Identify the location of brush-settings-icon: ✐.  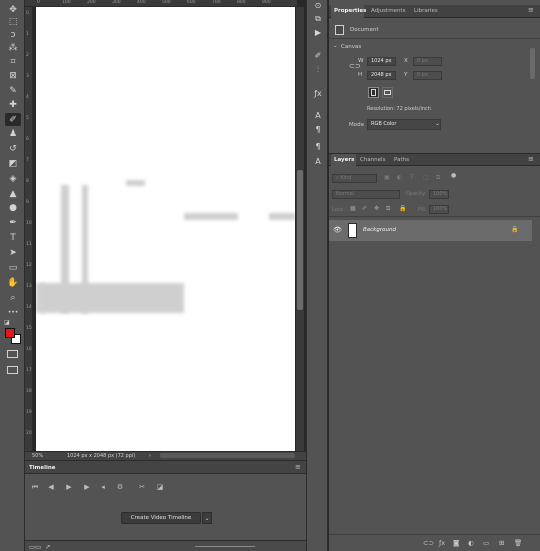
(318, 55).